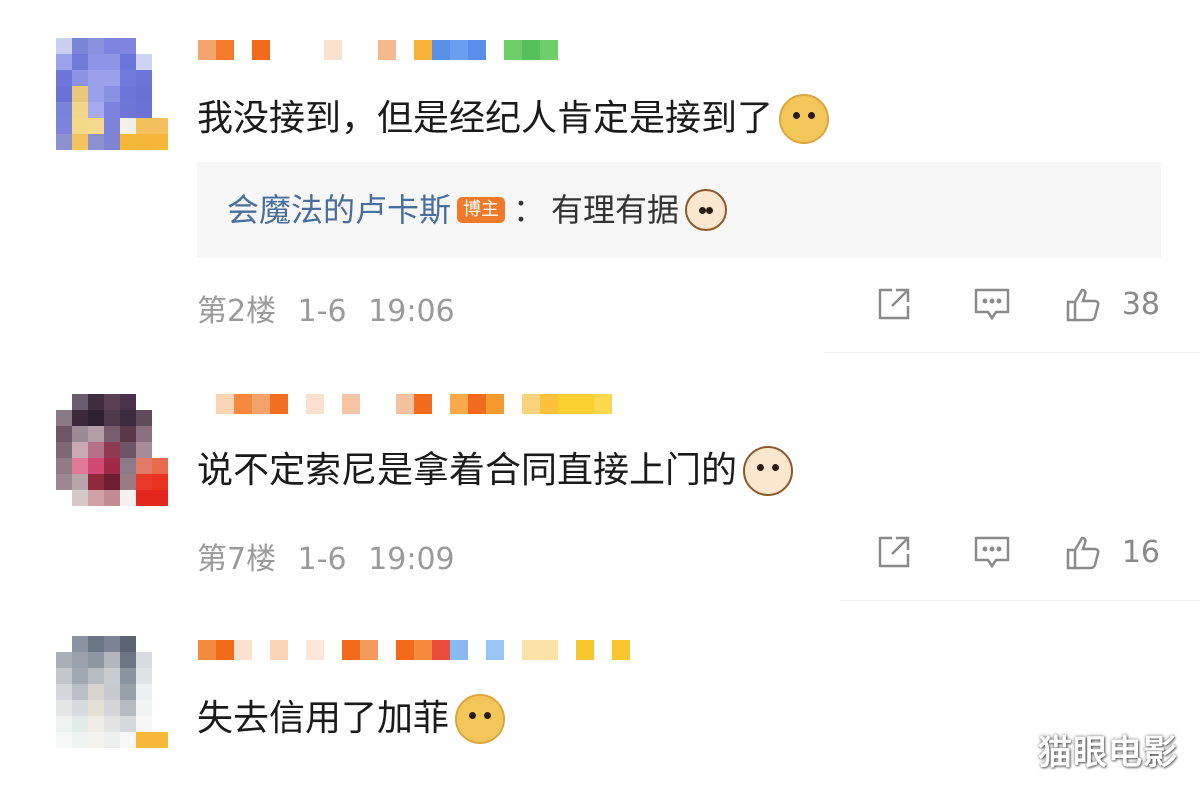 The image size is (1200, 791). What do you see at coordinates (1017, 304) in the screenshot?
I see `comment-actions: 38` at bounding box center [1017, 304].